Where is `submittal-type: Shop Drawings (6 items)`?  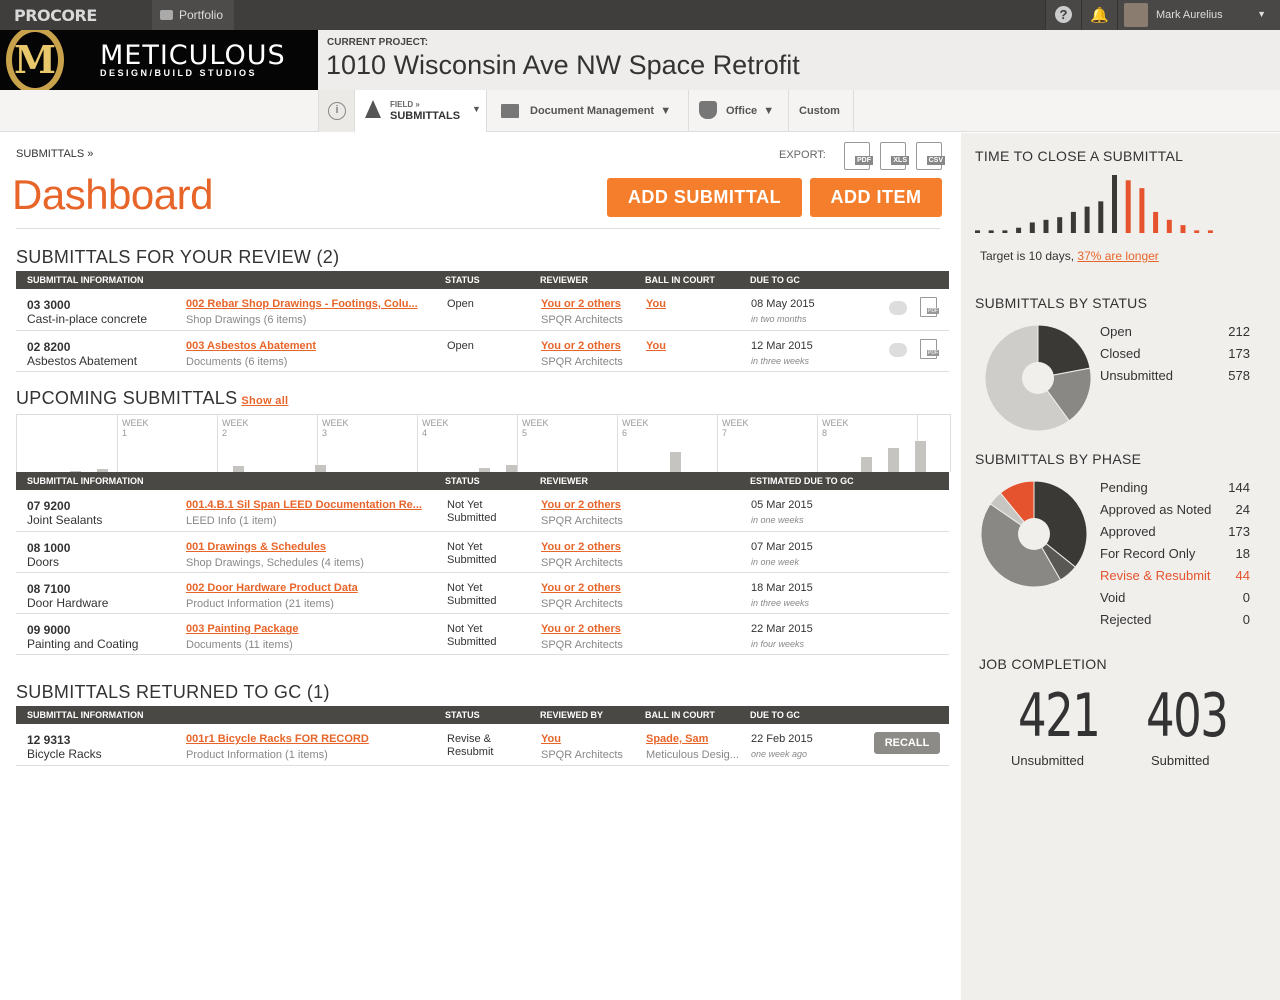 submittal-type: Shop Drawings (6 items) is located at coordinates (246, 320).